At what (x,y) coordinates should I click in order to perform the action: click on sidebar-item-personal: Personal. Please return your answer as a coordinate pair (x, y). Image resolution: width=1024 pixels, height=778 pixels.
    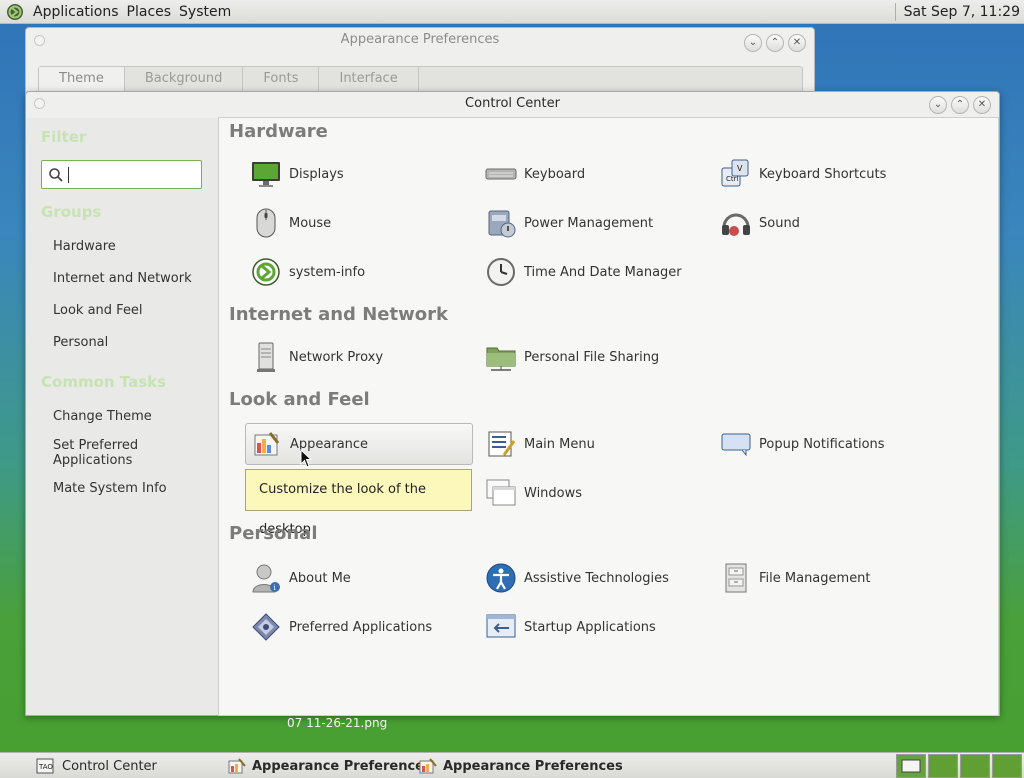
    Looking at the image, I should click on (80, 342).